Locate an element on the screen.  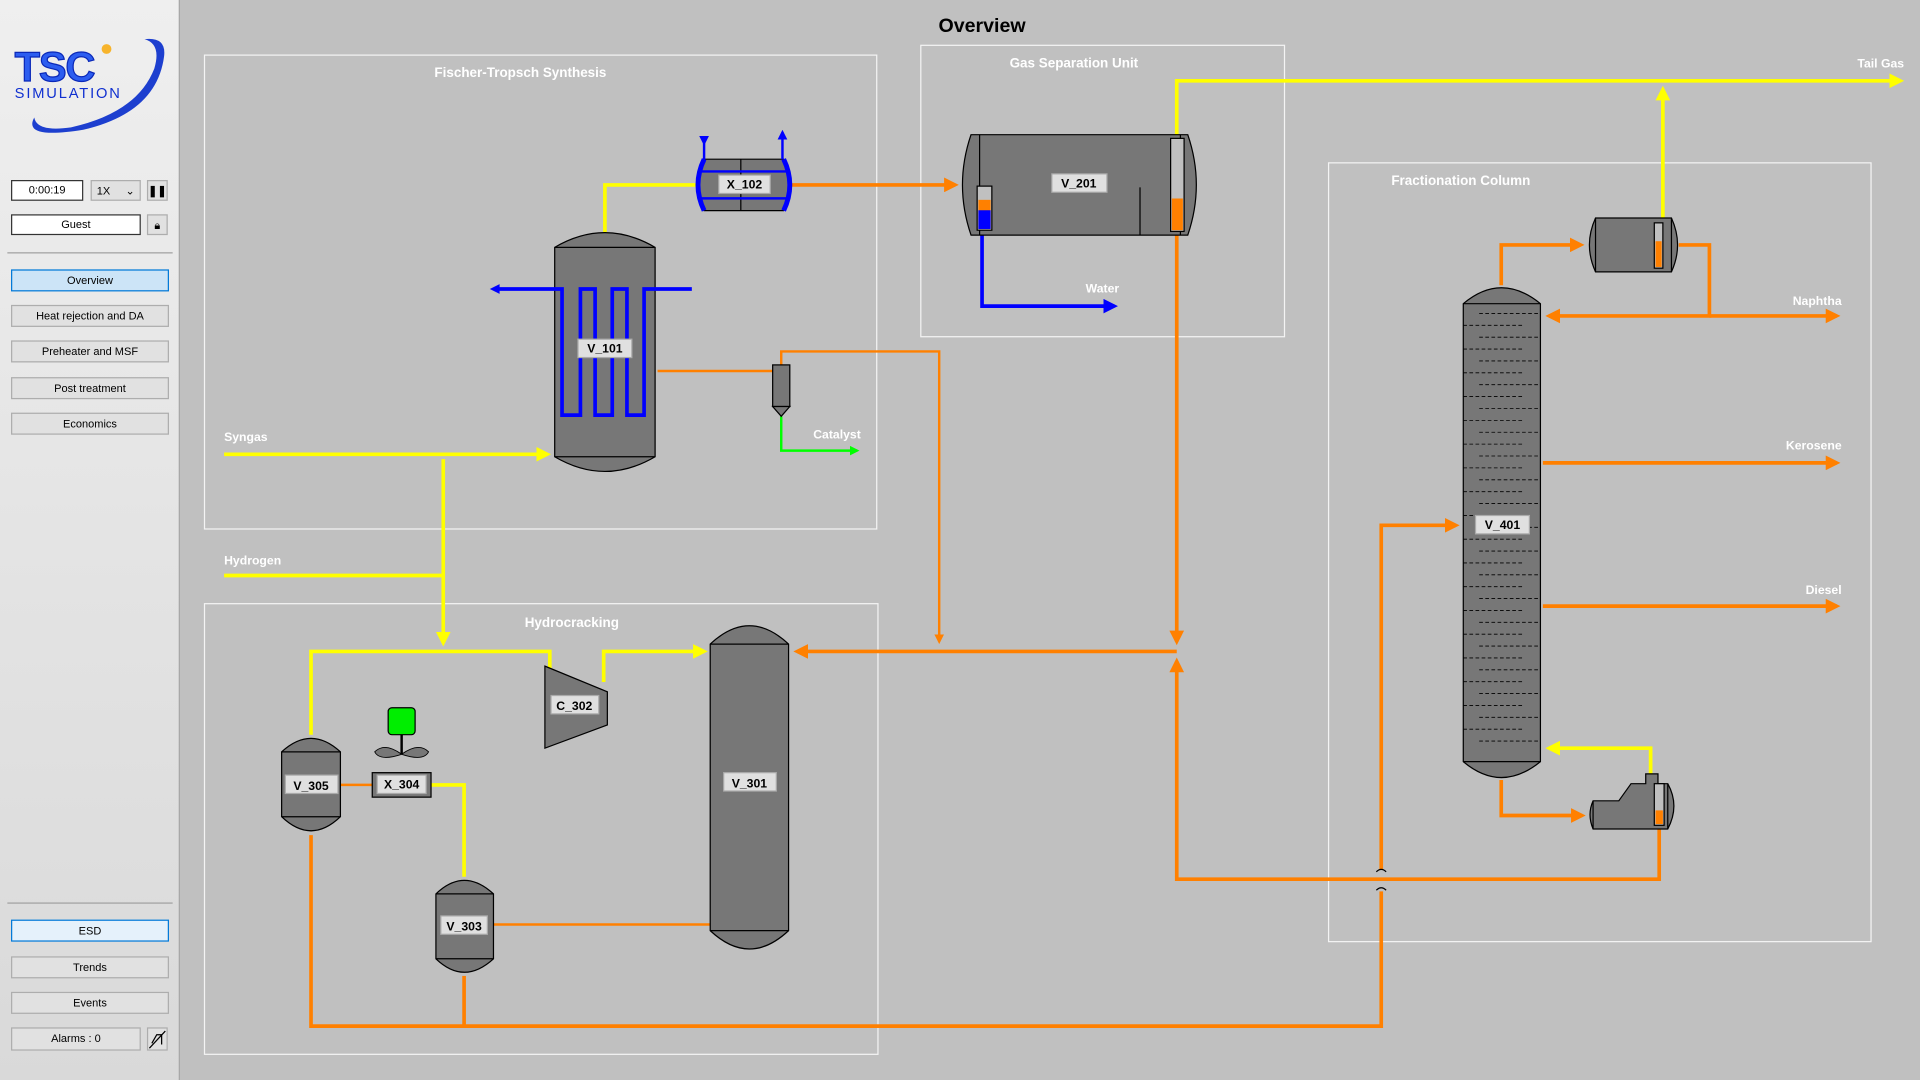
c302-tag: C_302 is located at coordinates (574, 706).